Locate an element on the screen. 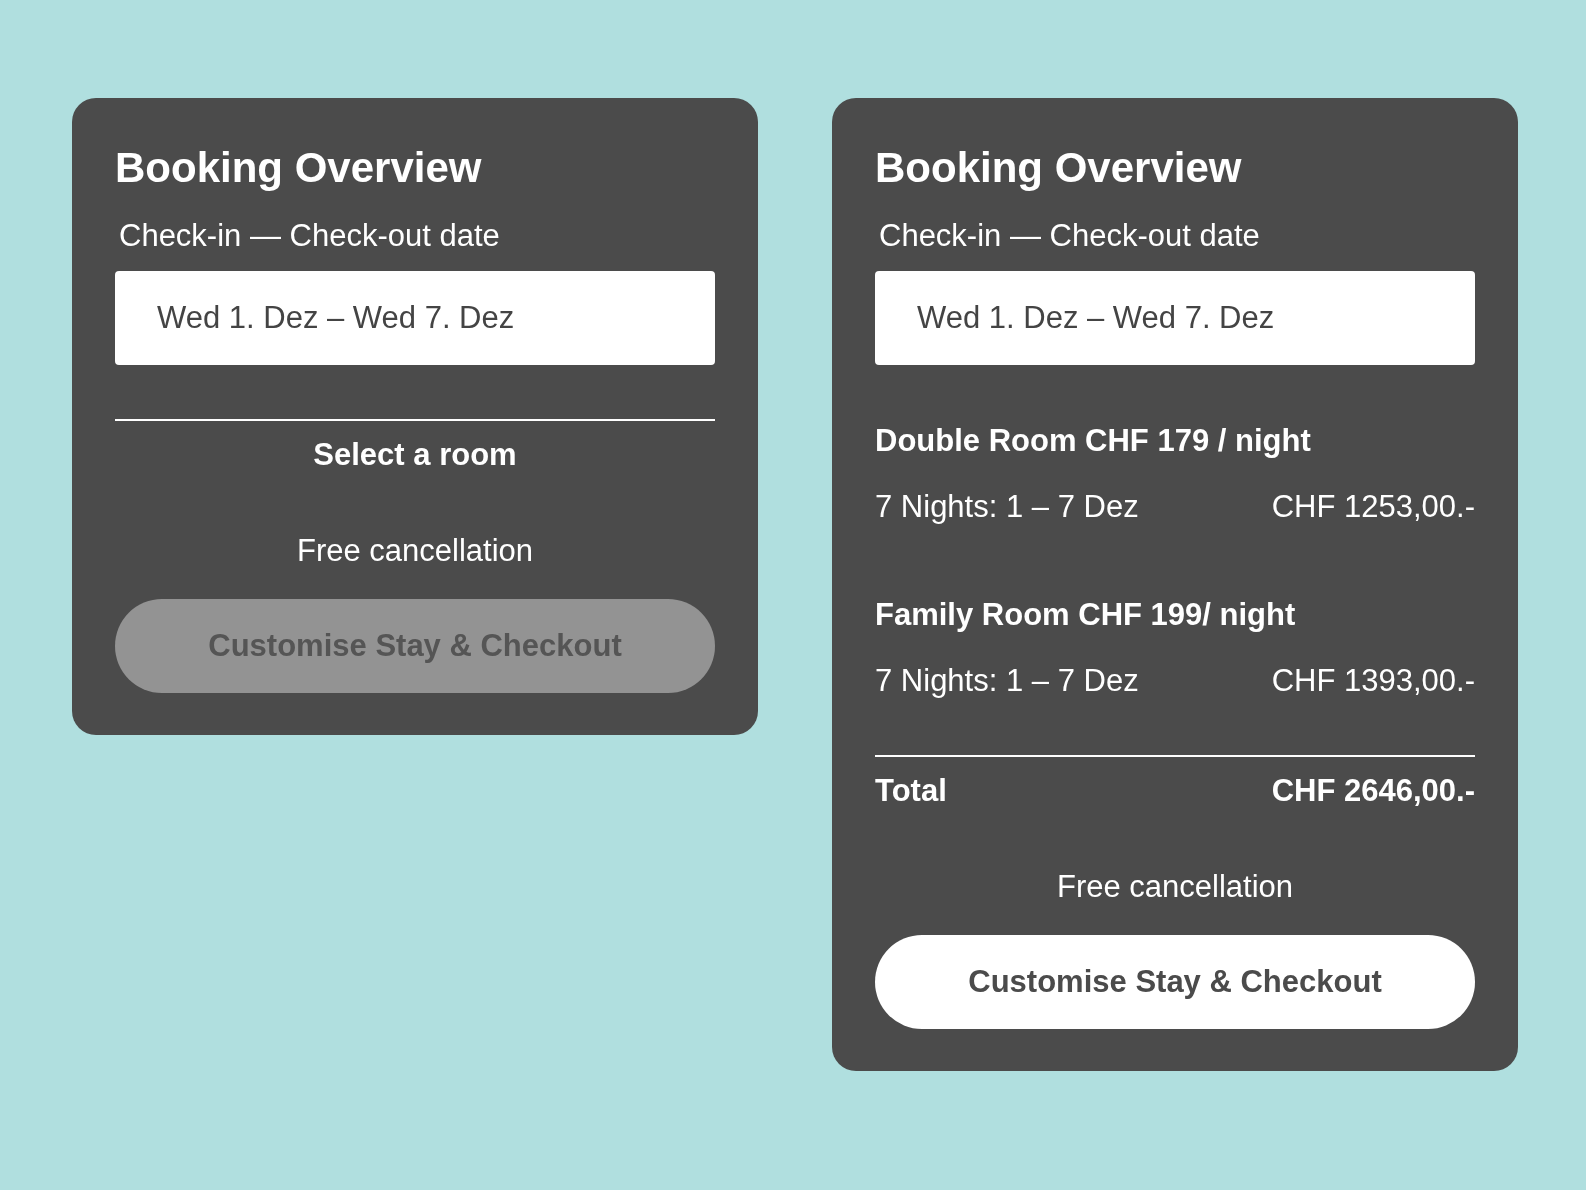 Image resolution: width=1586 pixels, height=1190 pixels. checkout-button: Customise Stay & Checkout is located at coordinates (1175, 982).